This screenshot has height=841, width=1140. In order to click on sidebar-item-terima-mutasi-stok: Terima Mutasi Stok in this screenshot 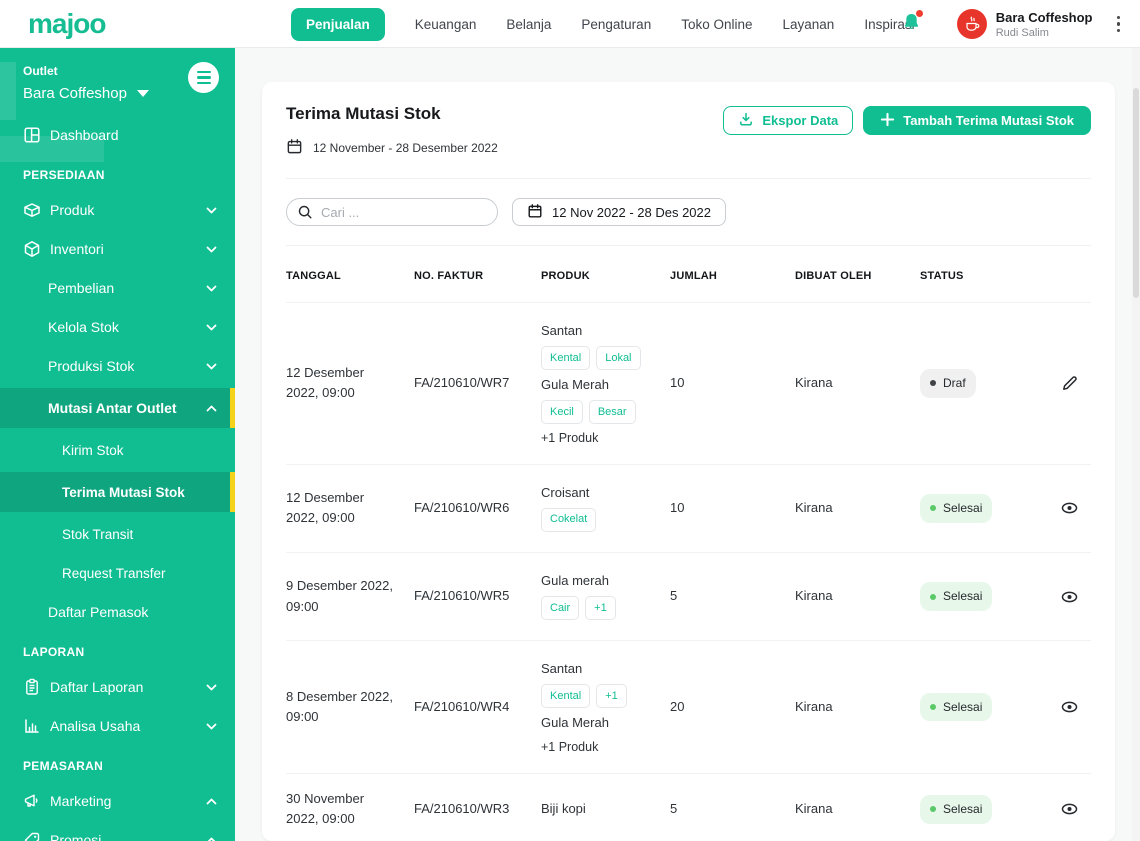, I will do `click(117, 492)`.